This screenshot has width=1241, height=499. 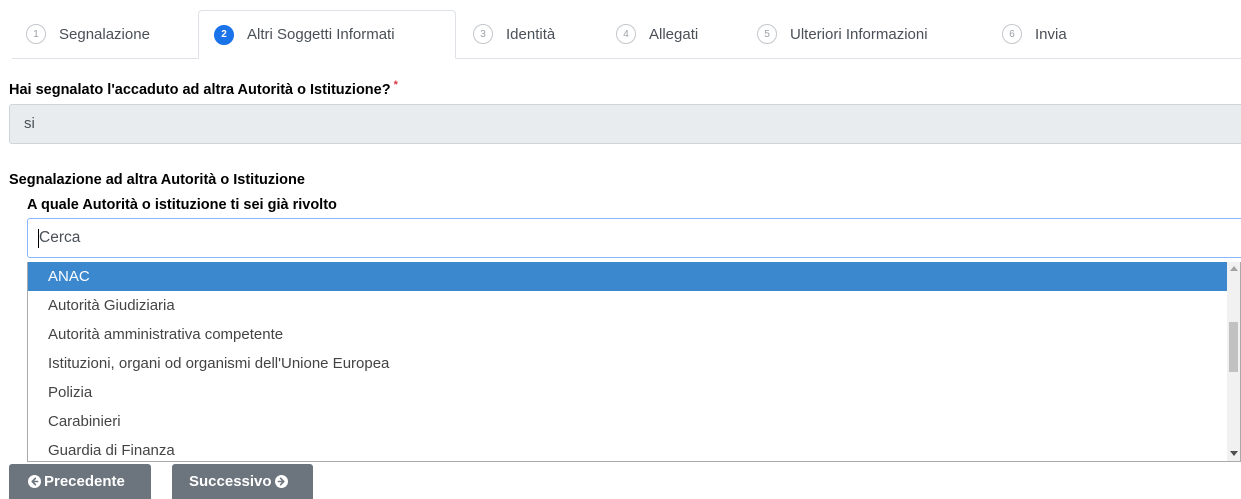 What do you see at coordinates (224, 34) in the screenshot?
I see `step-number: 2` at bounding box center [224, 34].